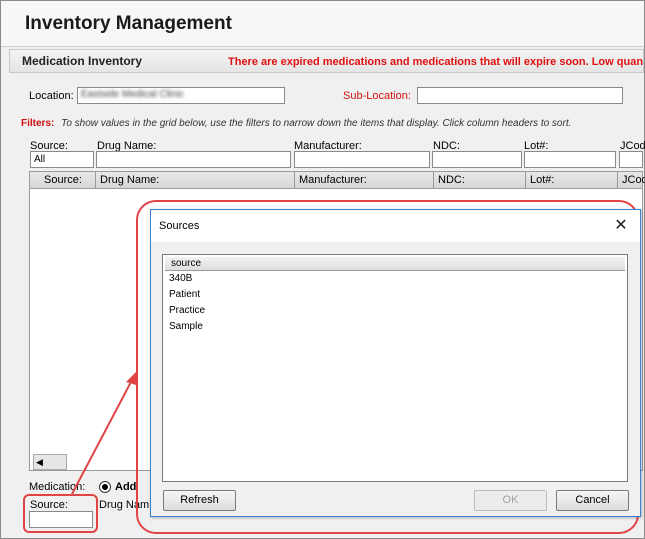  Describe the element at coordinates (51, 96) in the screenshot. I see `location-label: Location:` at that location.